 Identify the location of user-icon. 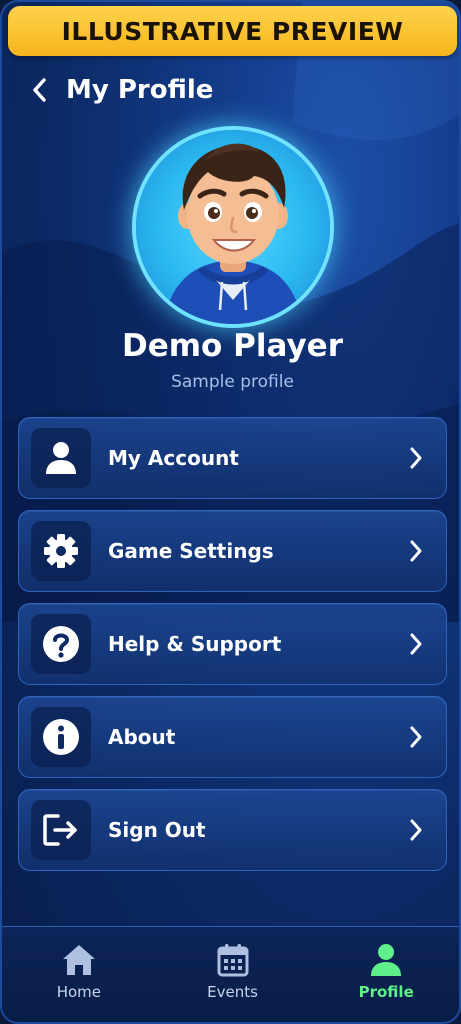
(61, 458).